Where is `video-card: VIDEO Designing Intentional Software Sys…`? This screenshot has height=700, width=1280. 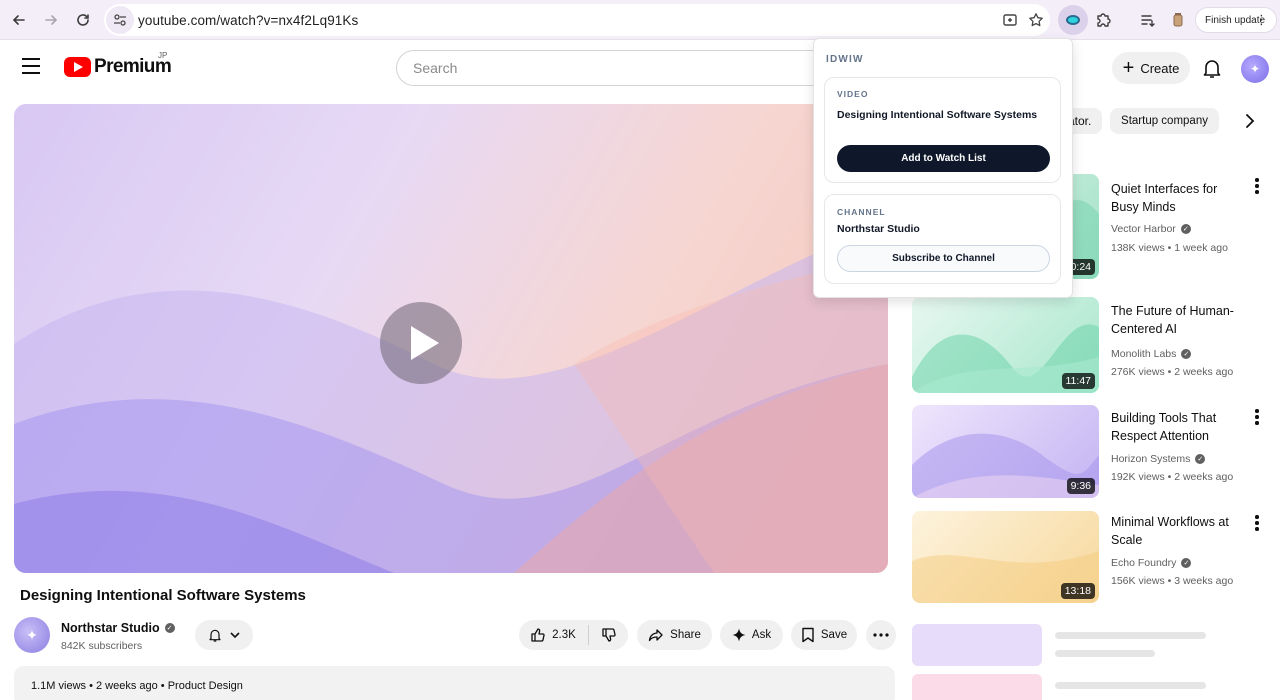
video-card: VIDEO Designing Intentional Software Sys… is located at coordinates (942, 130).